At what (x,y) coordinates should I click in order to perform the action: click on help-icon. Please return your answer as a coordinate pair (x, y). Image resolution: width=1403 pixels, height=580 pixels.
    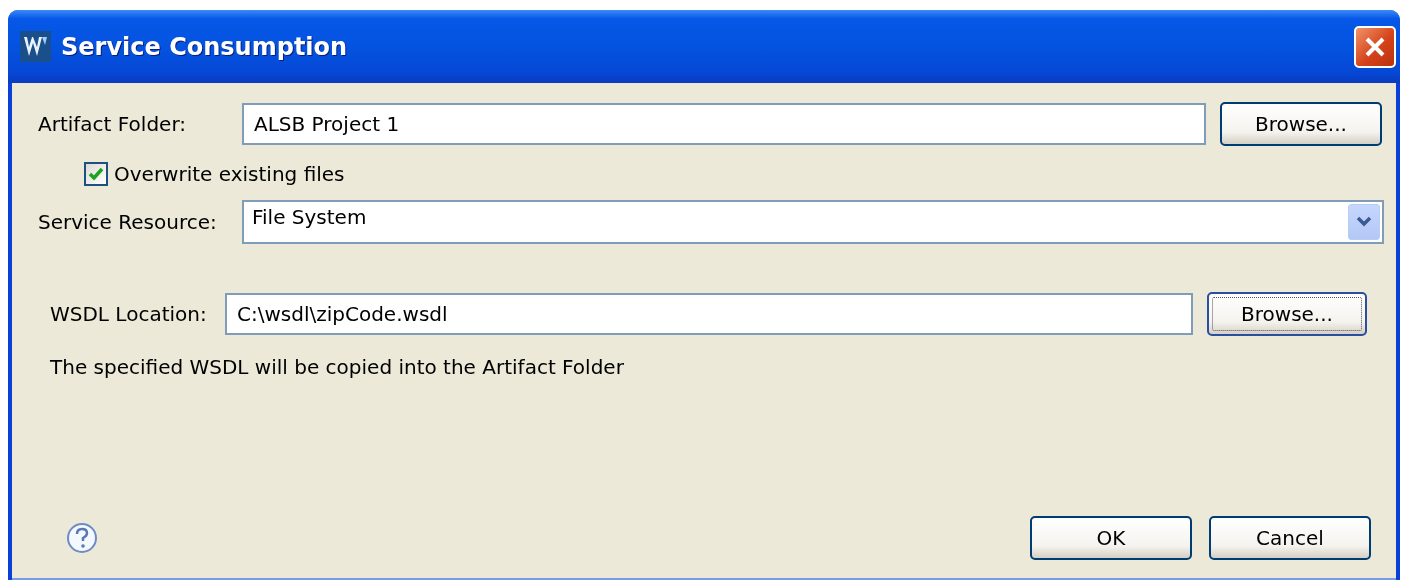
    Looking at the image, I should click on (82, 538).